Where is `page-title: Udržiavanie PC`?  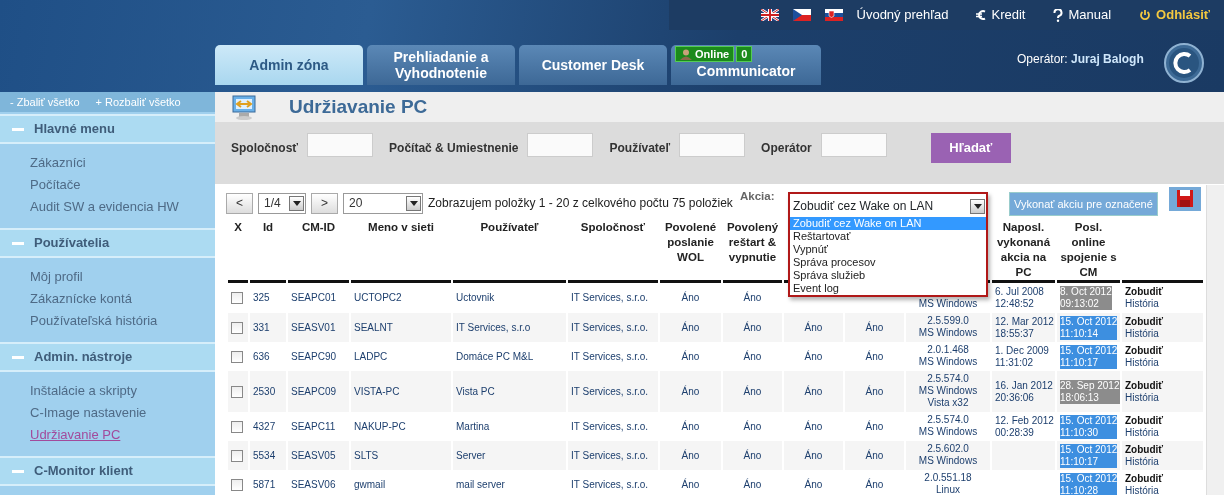 page-title: Udržiavanie PC is located at coordinates (358, 107).